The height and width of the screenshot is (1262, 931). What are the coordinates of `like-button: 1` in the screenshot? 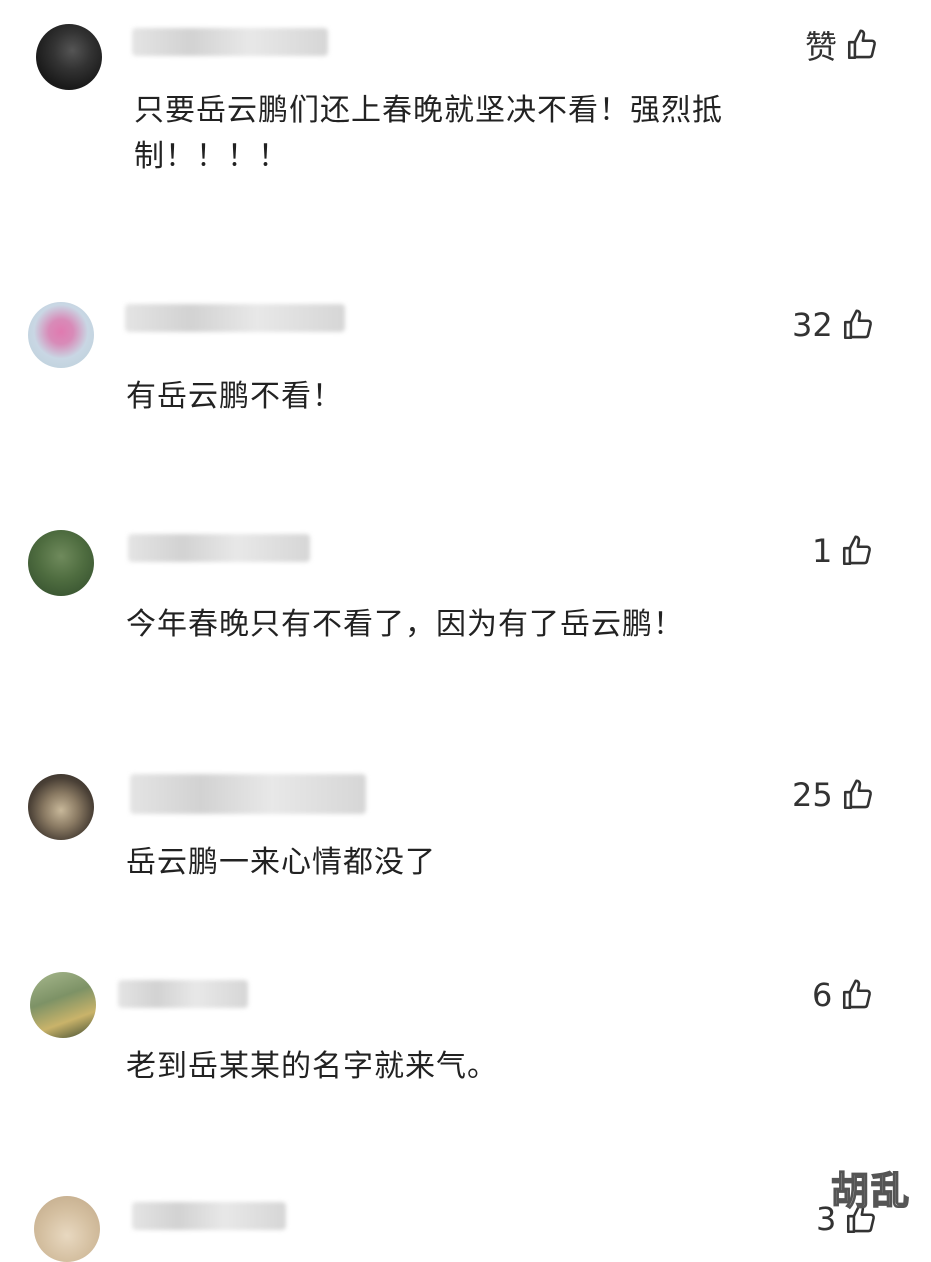 It's located at (843, 551).